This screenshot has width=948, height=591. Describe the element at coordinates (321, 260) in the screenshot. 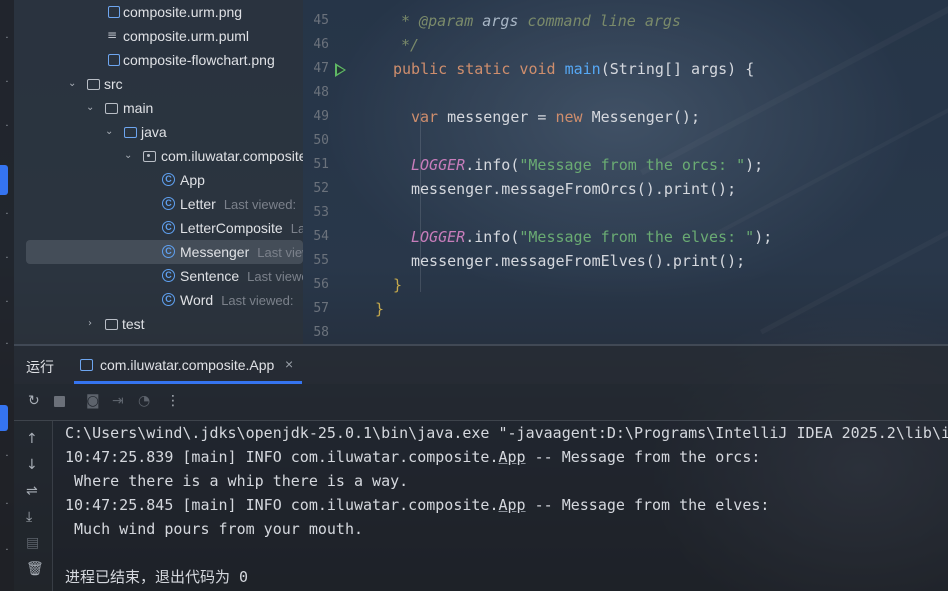

I see `line-number: 55` at that location.